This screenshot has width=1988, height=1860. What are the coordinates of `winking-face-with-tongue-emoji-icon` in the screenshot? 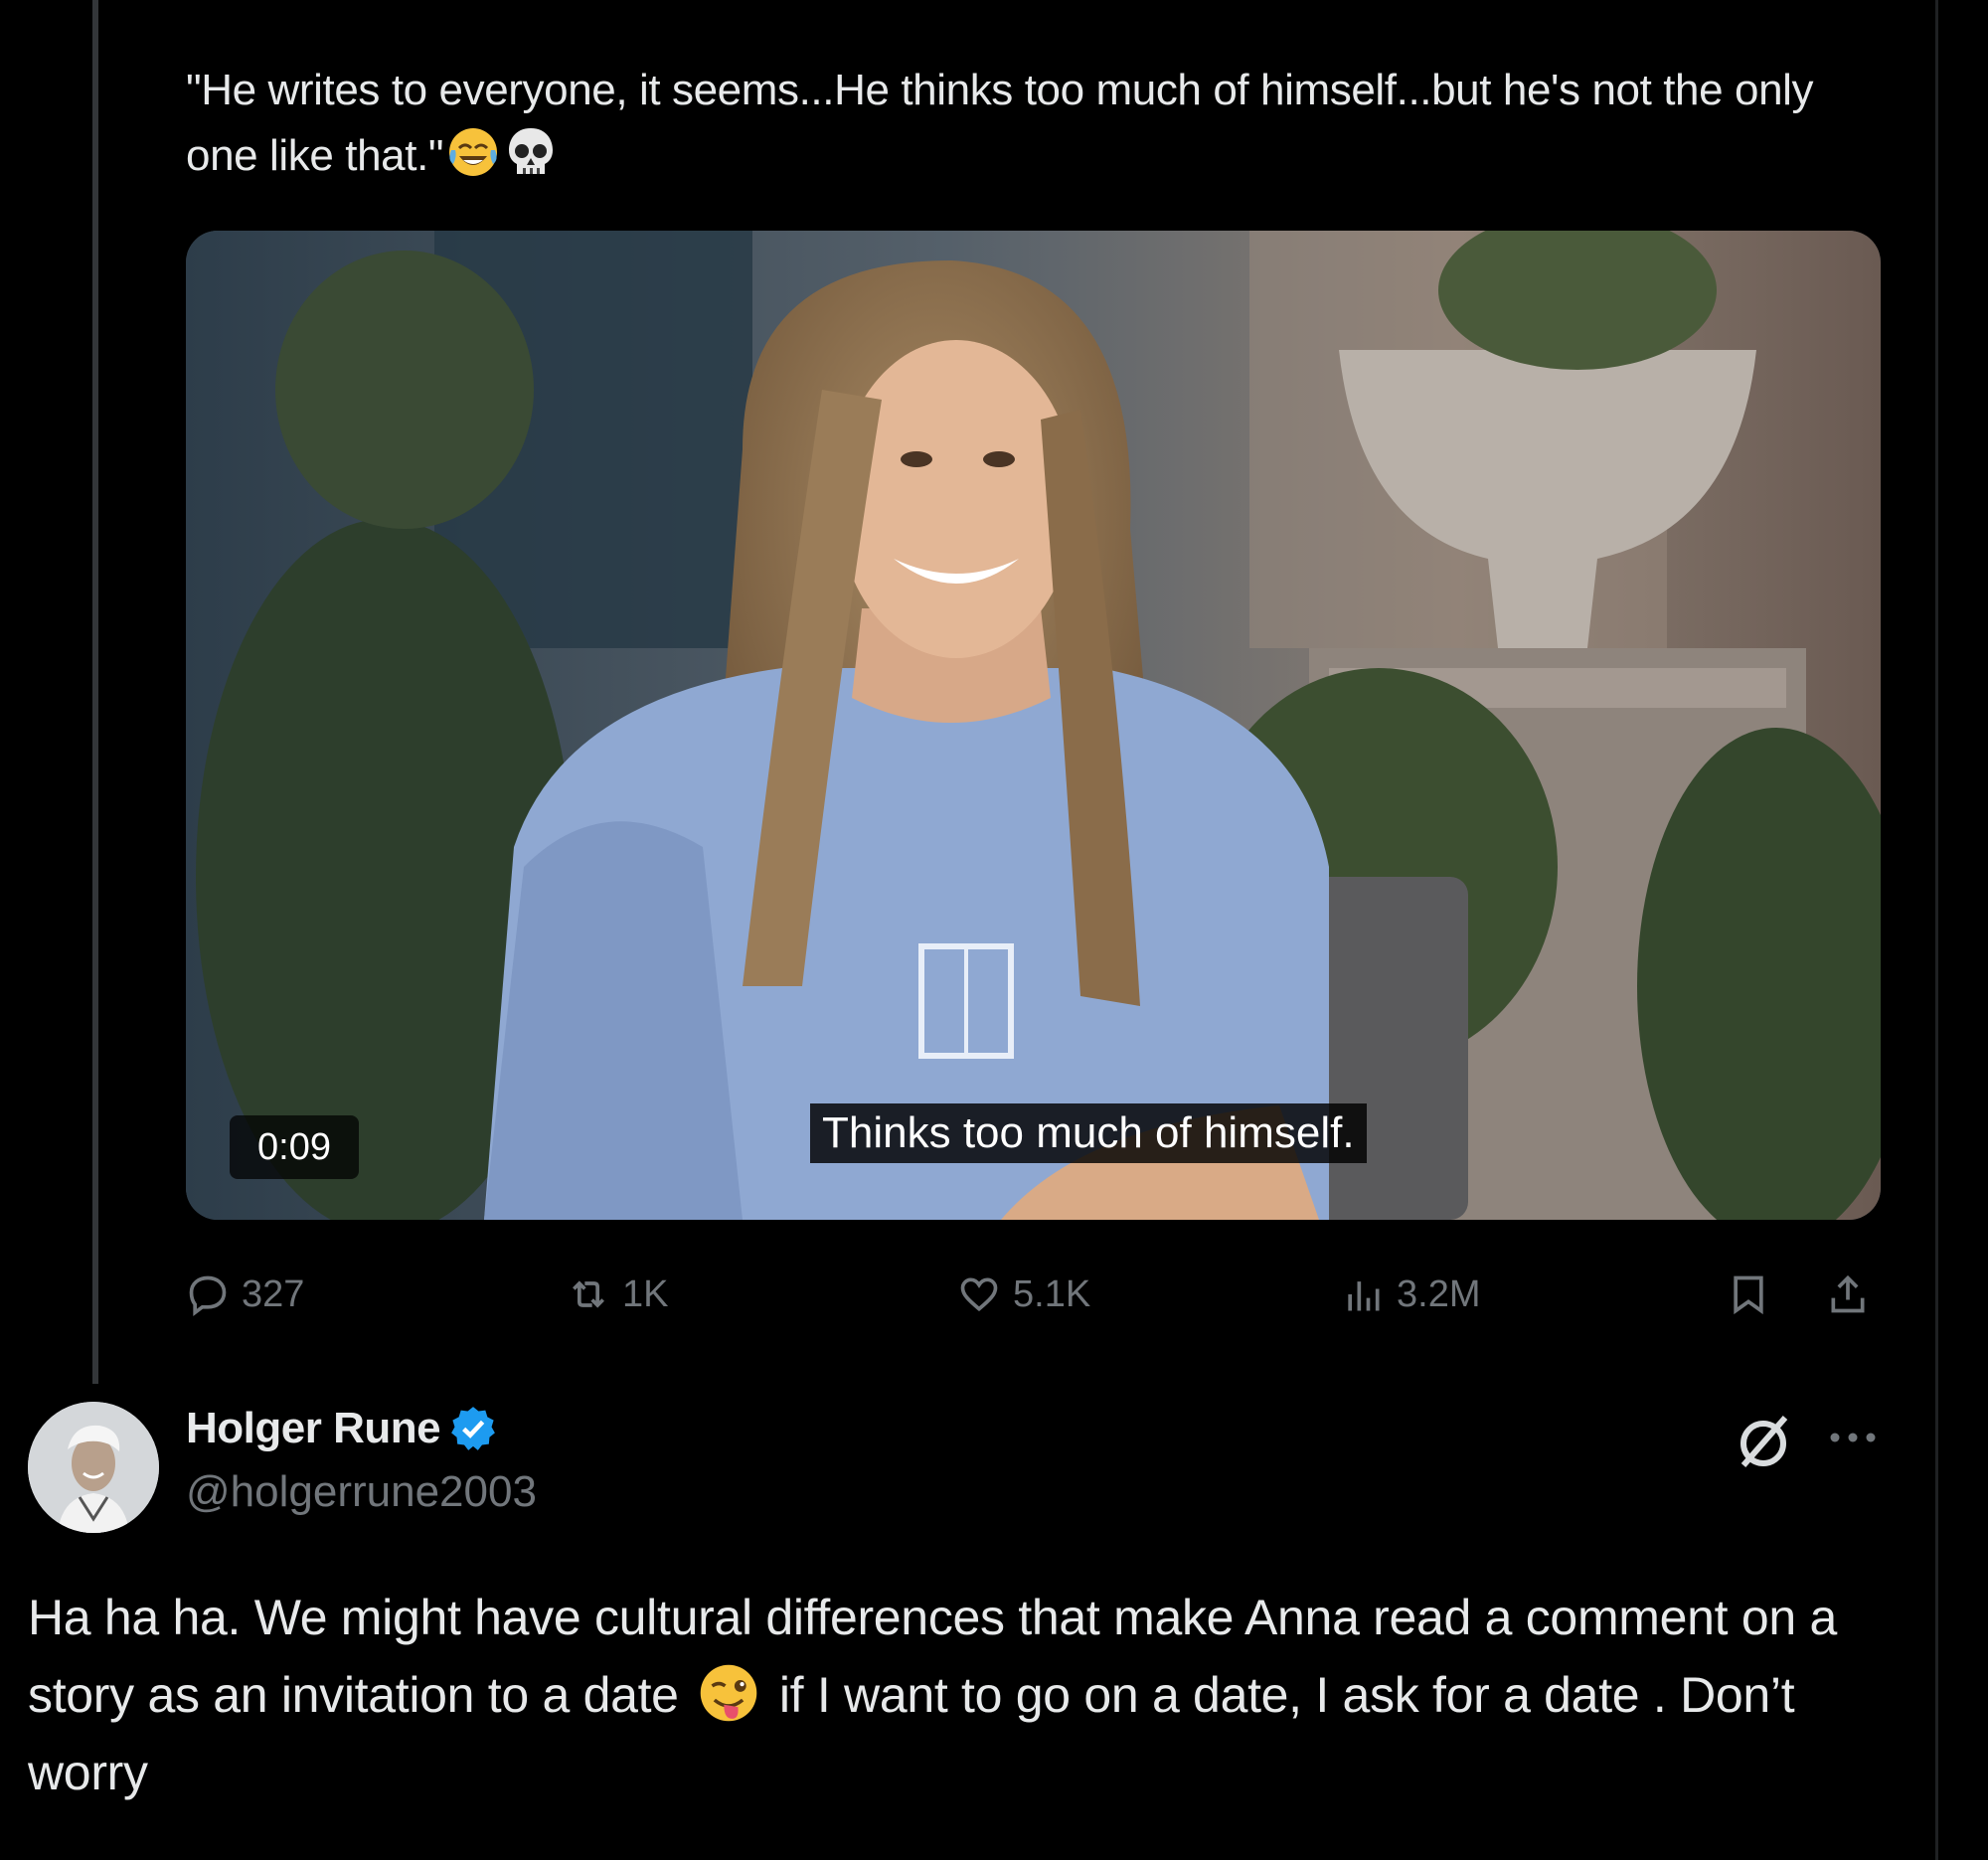 It's located at (728, 1693).